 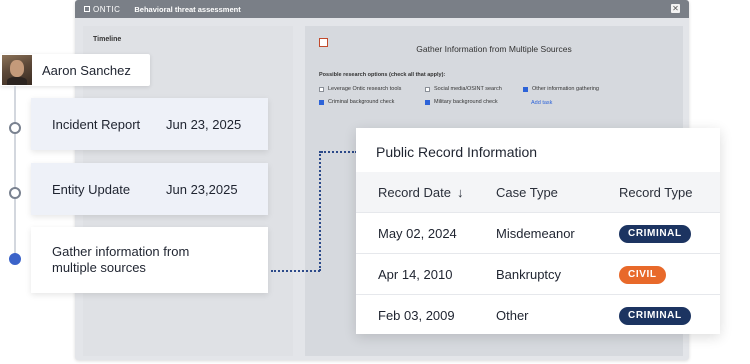 I want to click on cell-case-type: Other, so click(x=512, y=315).